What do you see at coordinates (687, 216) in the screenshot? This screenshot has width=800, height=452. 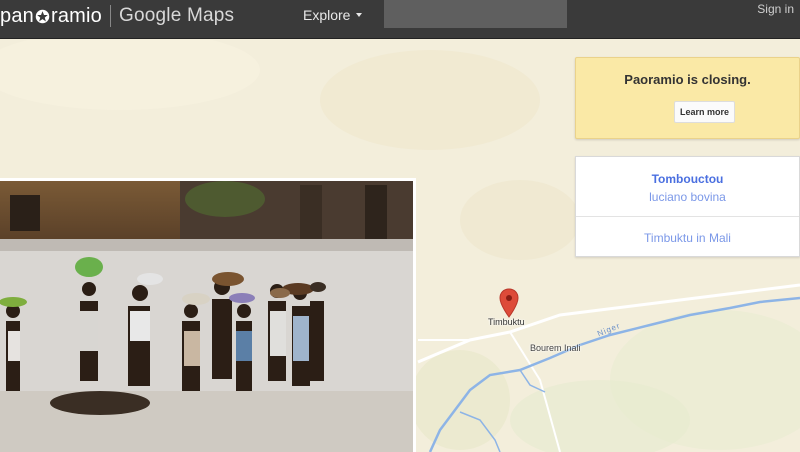 I see `card-divider` at bounding box center [687, 216].